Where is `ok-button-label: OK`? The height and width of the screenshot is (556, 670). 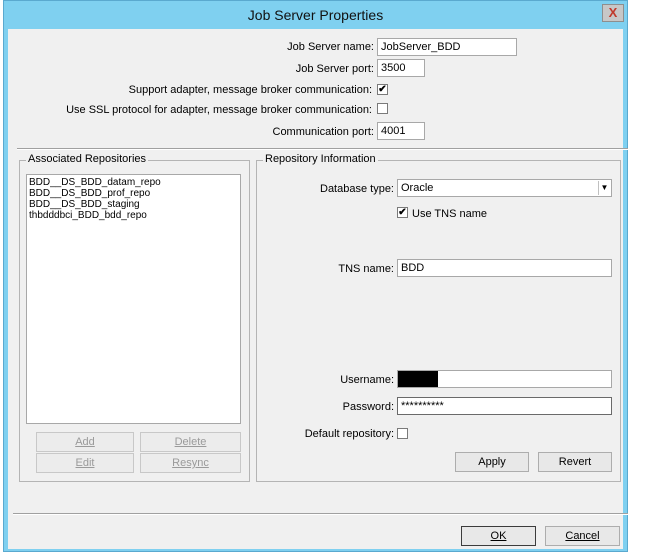 ok-button-label: OK is located at coordinates (498, 536).